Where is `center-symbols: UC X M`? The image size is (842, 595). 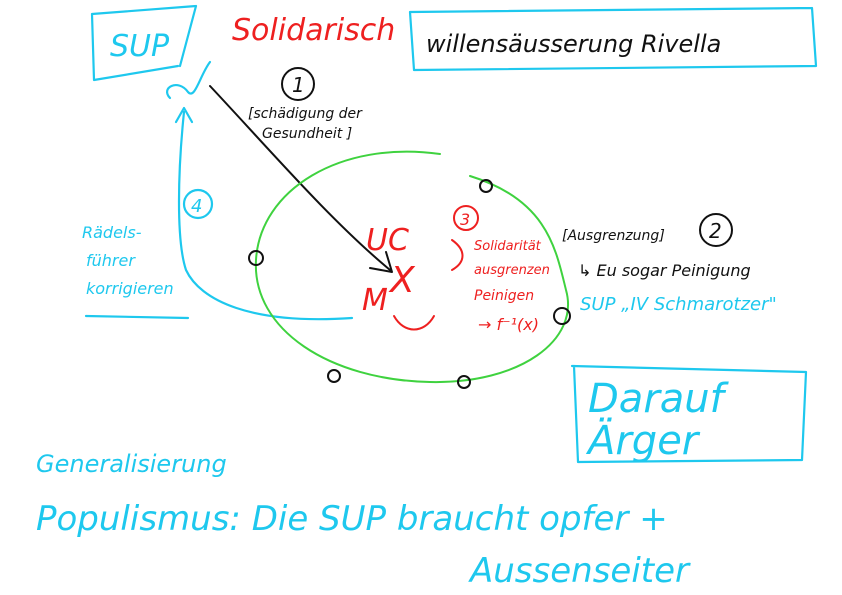
center-symbols: UC X M is located at coordinates (413, 277).